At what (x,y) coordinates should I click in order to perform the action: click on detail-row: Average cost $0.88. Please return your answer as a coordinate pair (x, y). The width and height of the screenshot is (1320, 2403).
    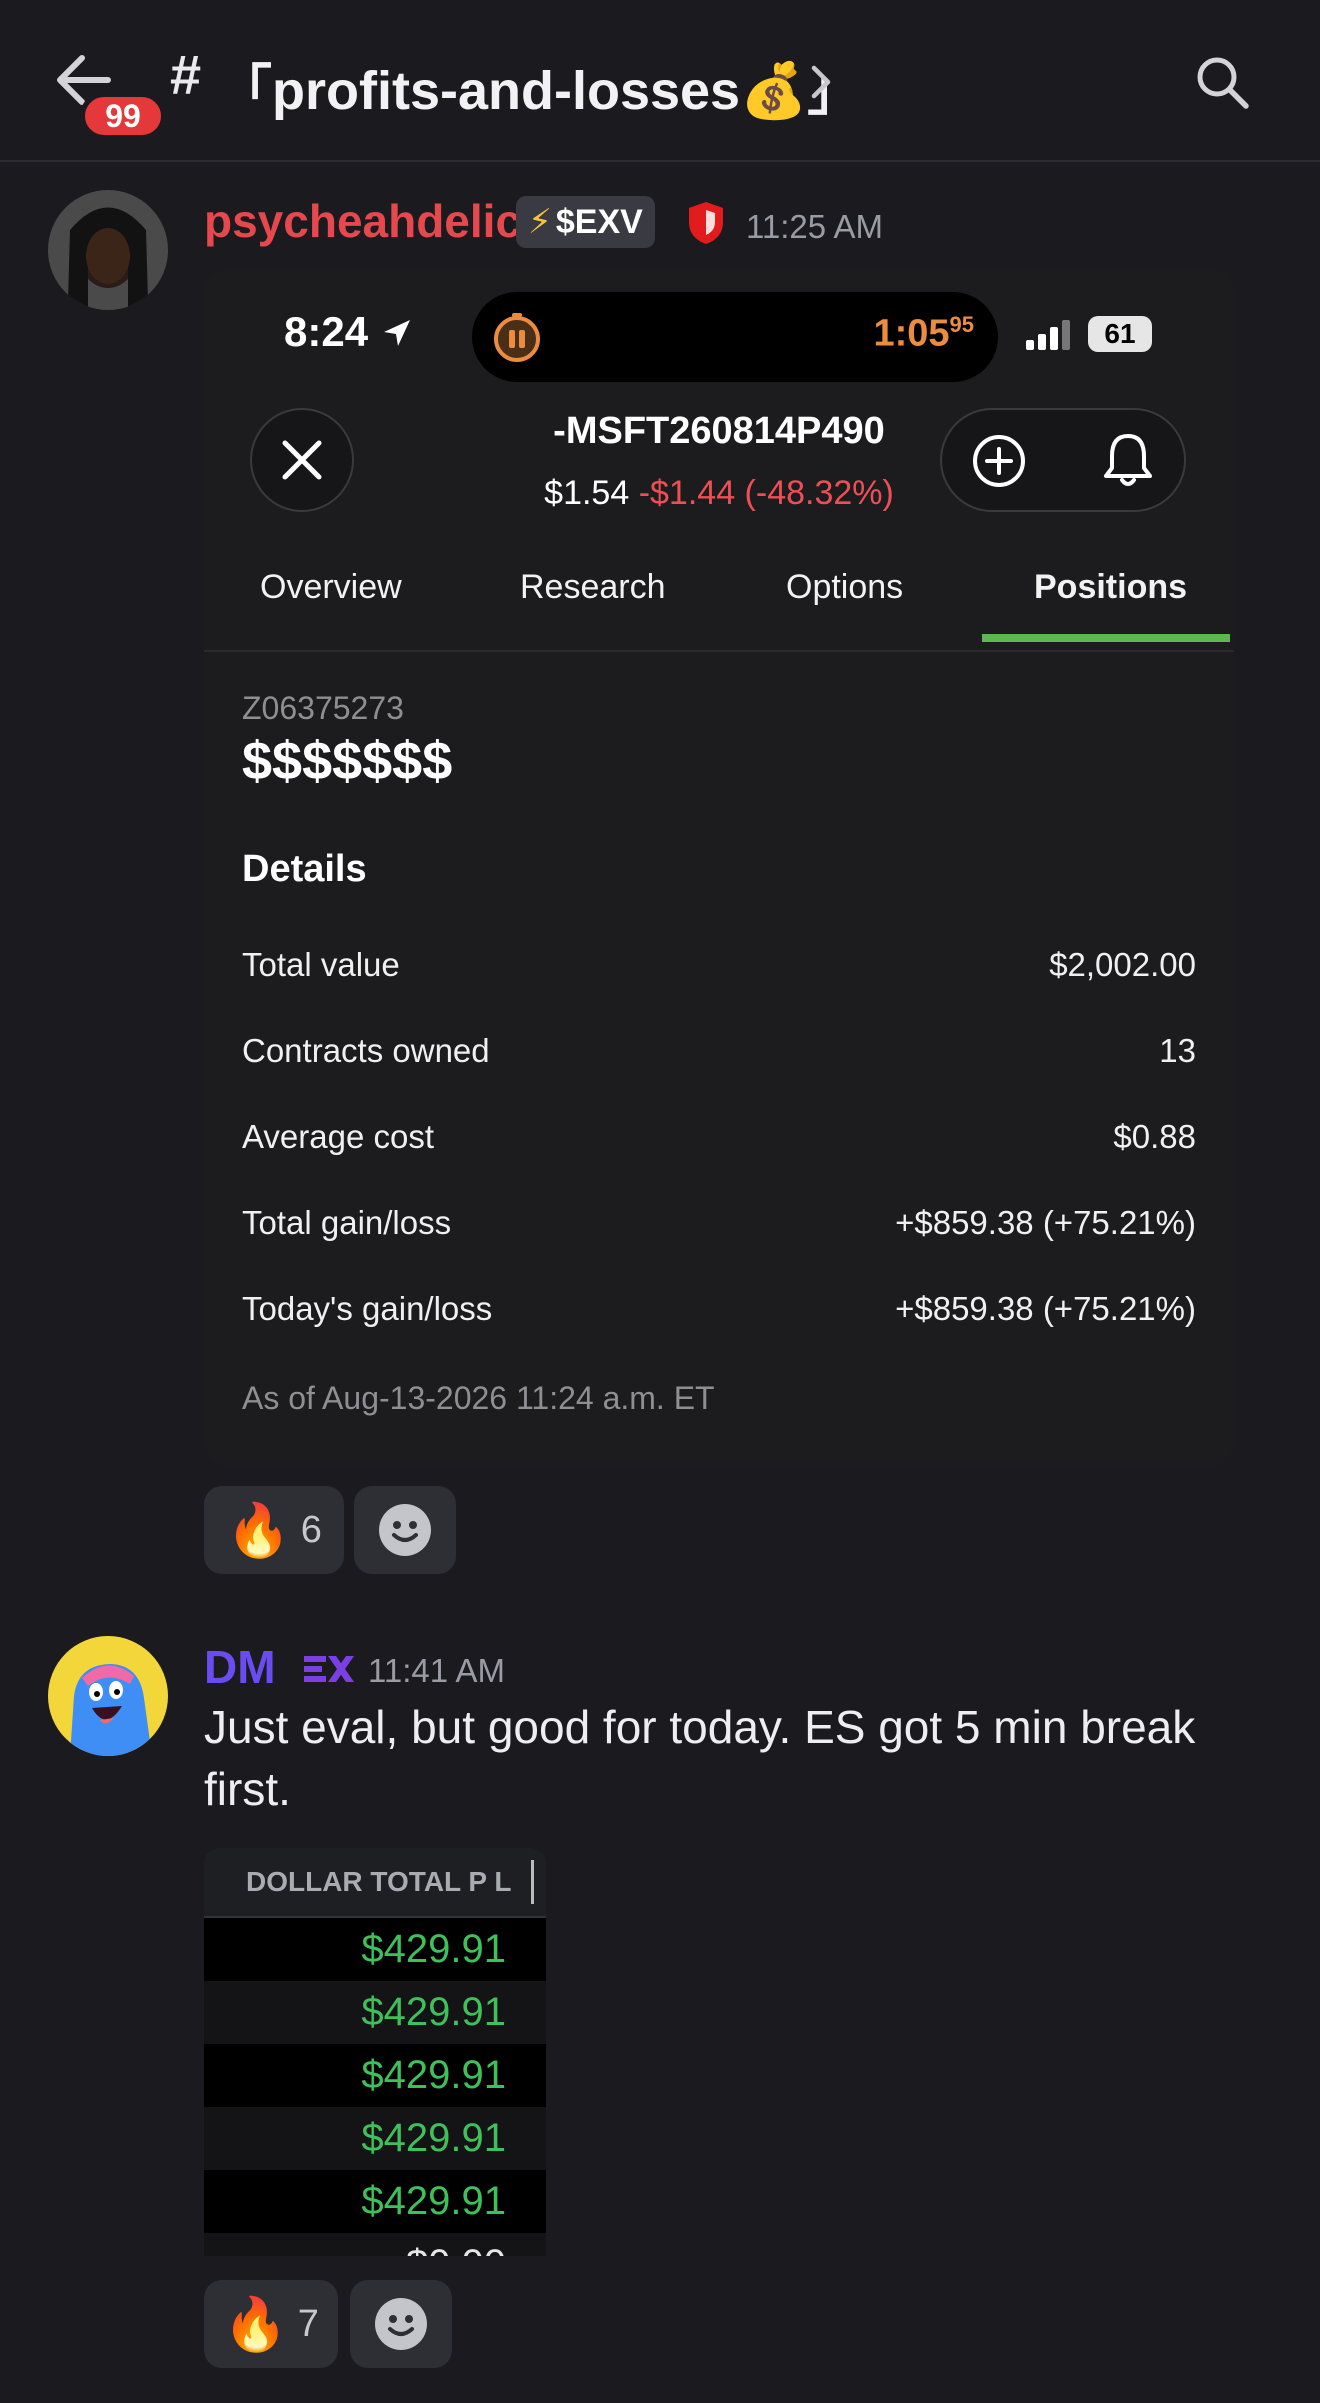
    Looking at the image, I should click on (719, 1137).